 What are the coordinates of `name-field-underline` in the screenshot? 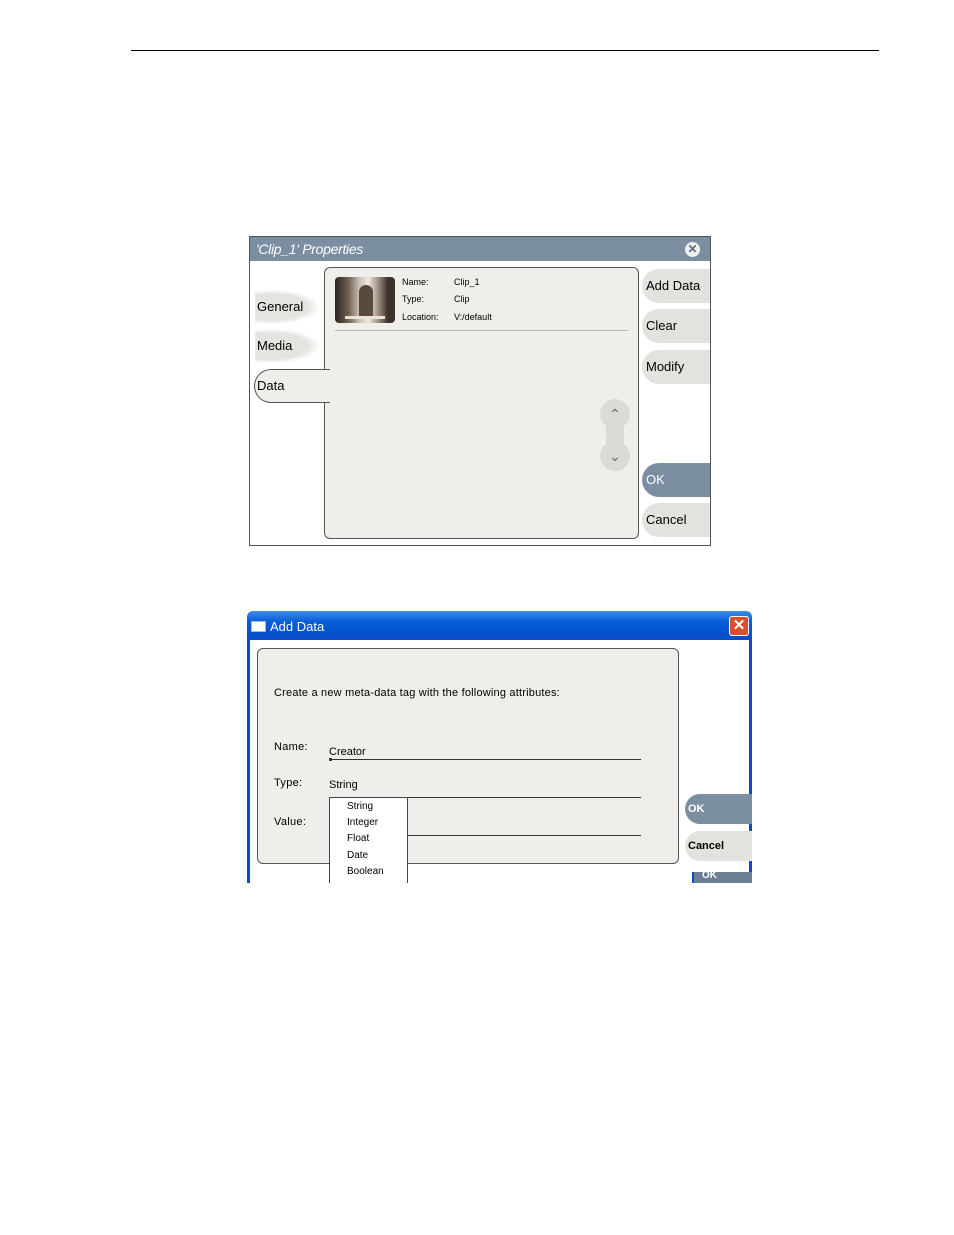 It's located at (485, 759).